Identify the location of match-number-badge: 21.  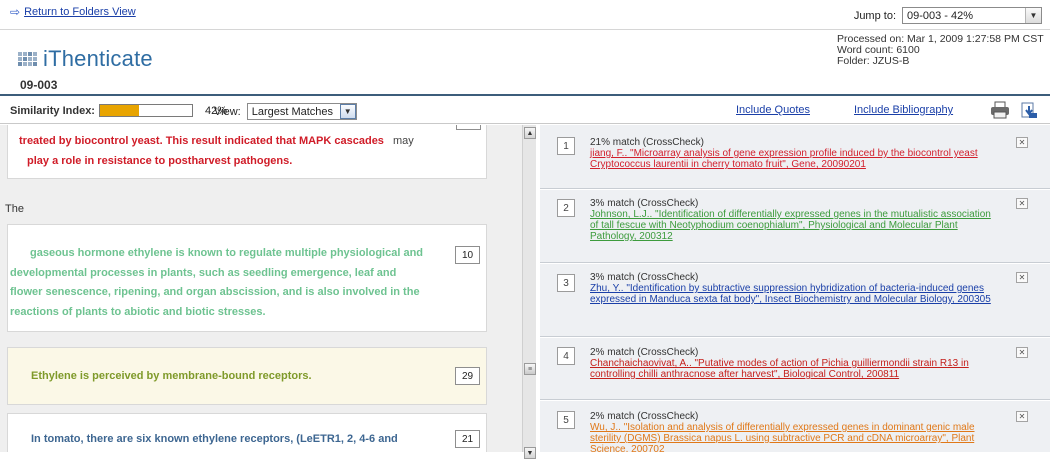
(467, 439).